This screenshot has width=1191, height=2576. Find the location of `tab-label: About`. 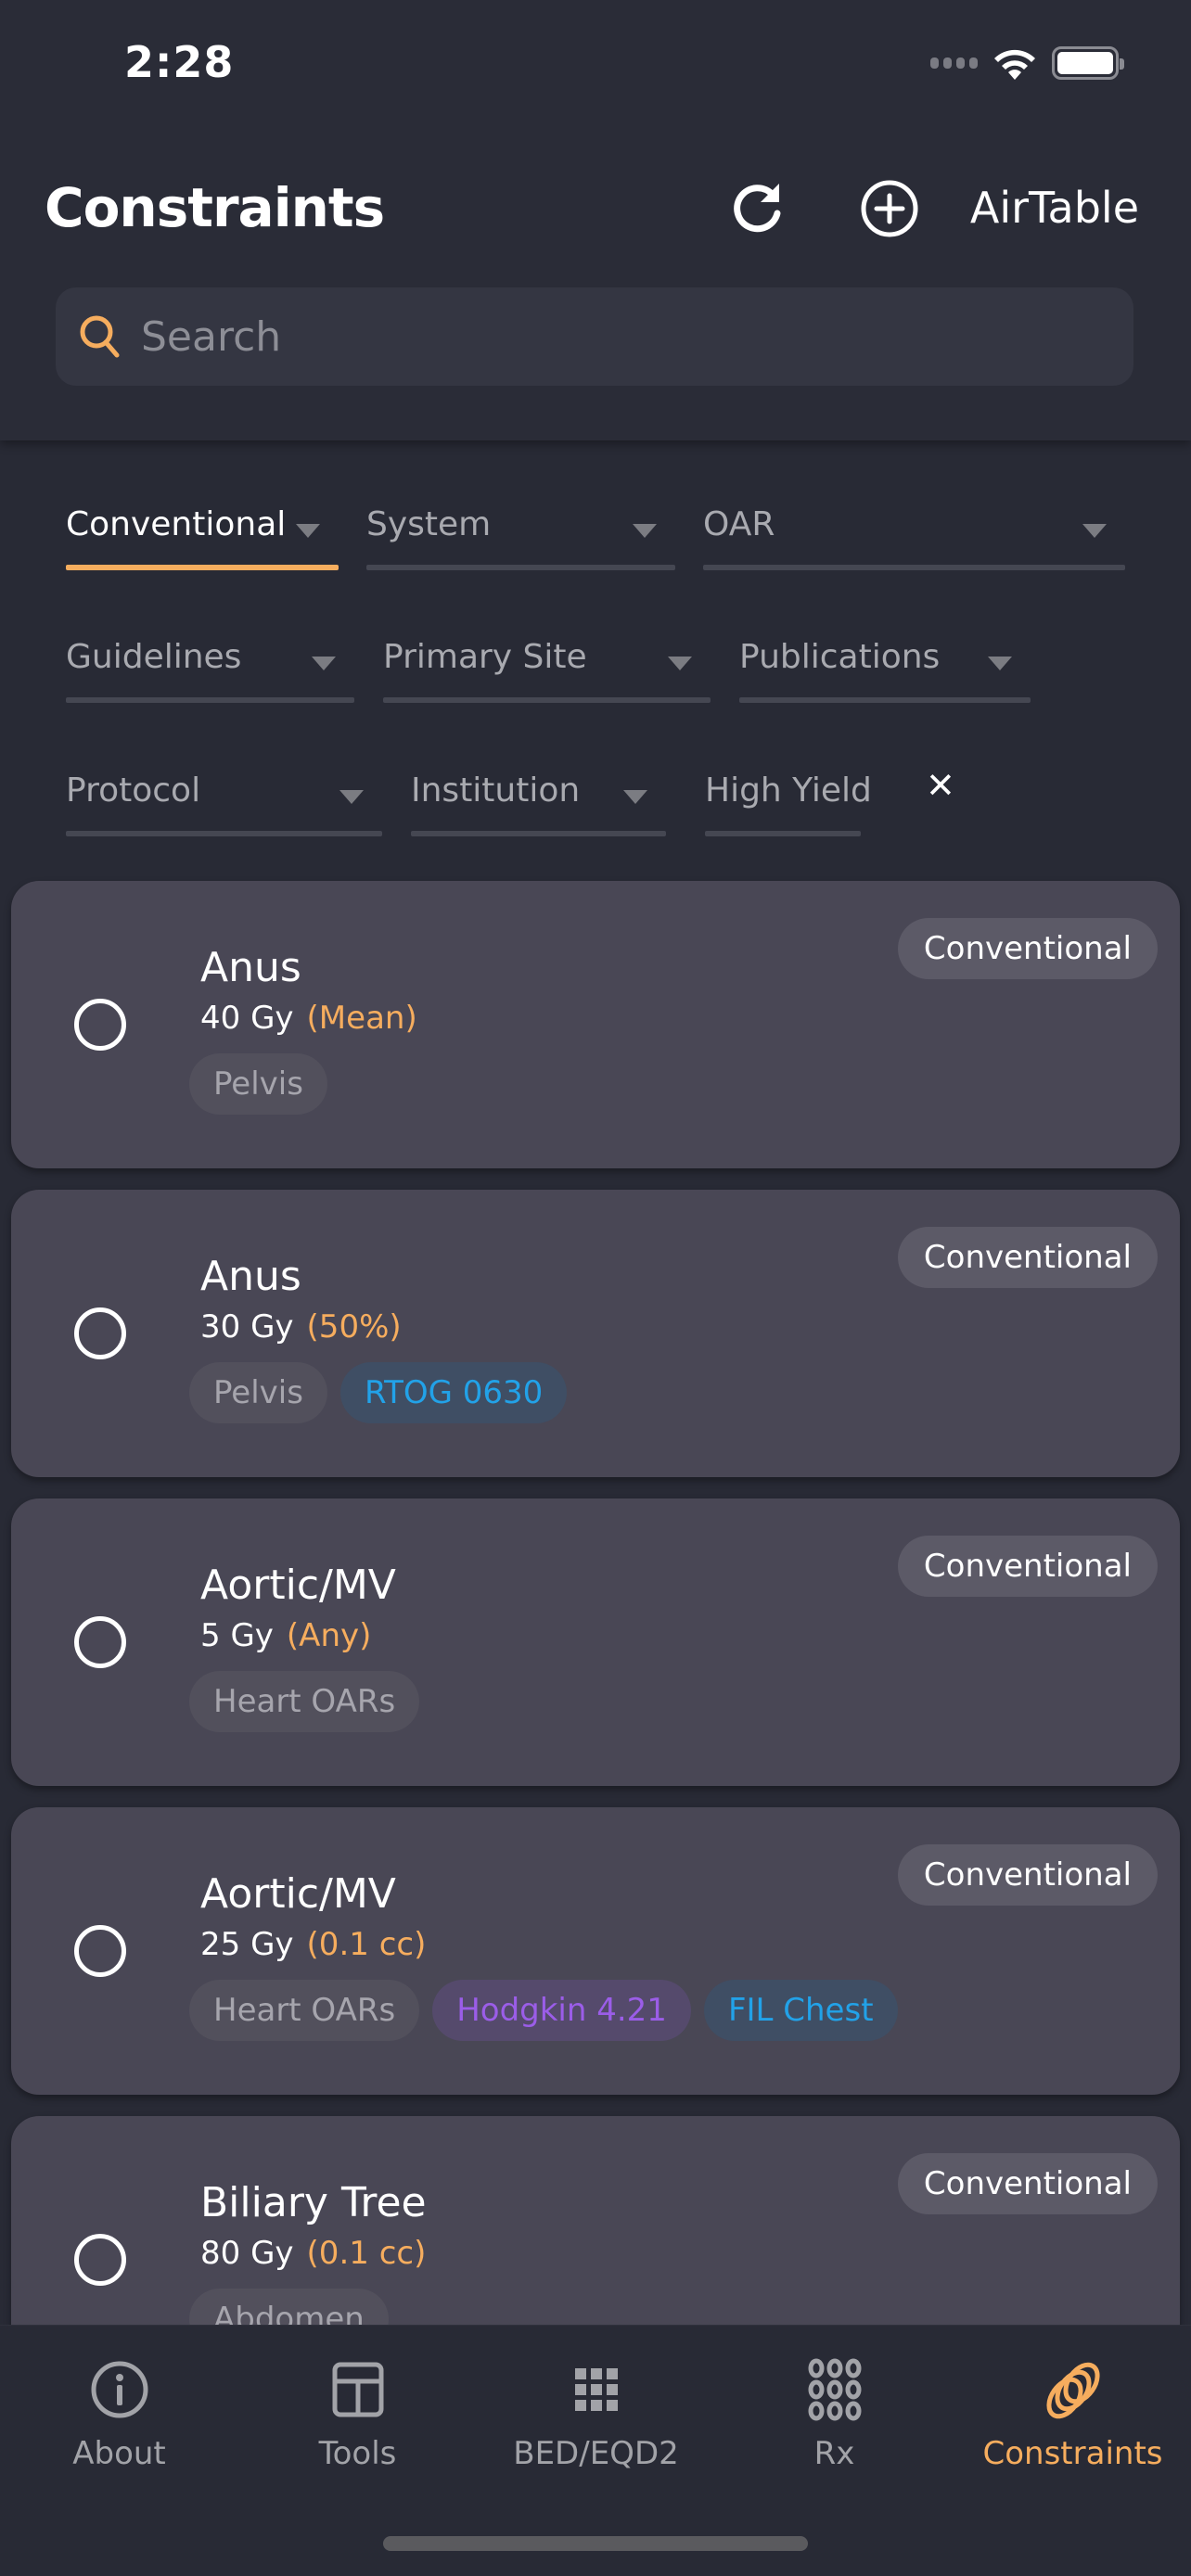

tab-label: About is located at coordinates (119, 2453).